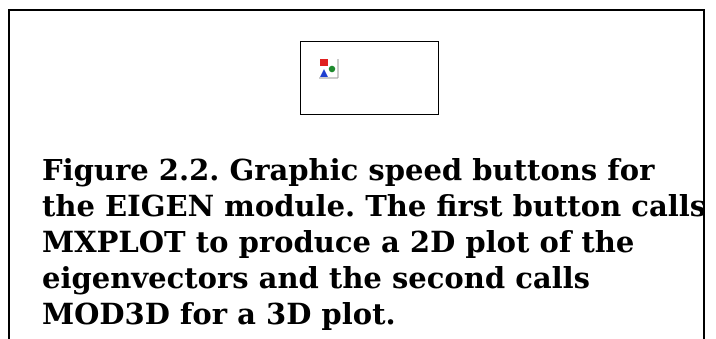 Image resolution: width=716 pixels, height=339 pixels. I want to click on red-square-shape, so click(324, 62).